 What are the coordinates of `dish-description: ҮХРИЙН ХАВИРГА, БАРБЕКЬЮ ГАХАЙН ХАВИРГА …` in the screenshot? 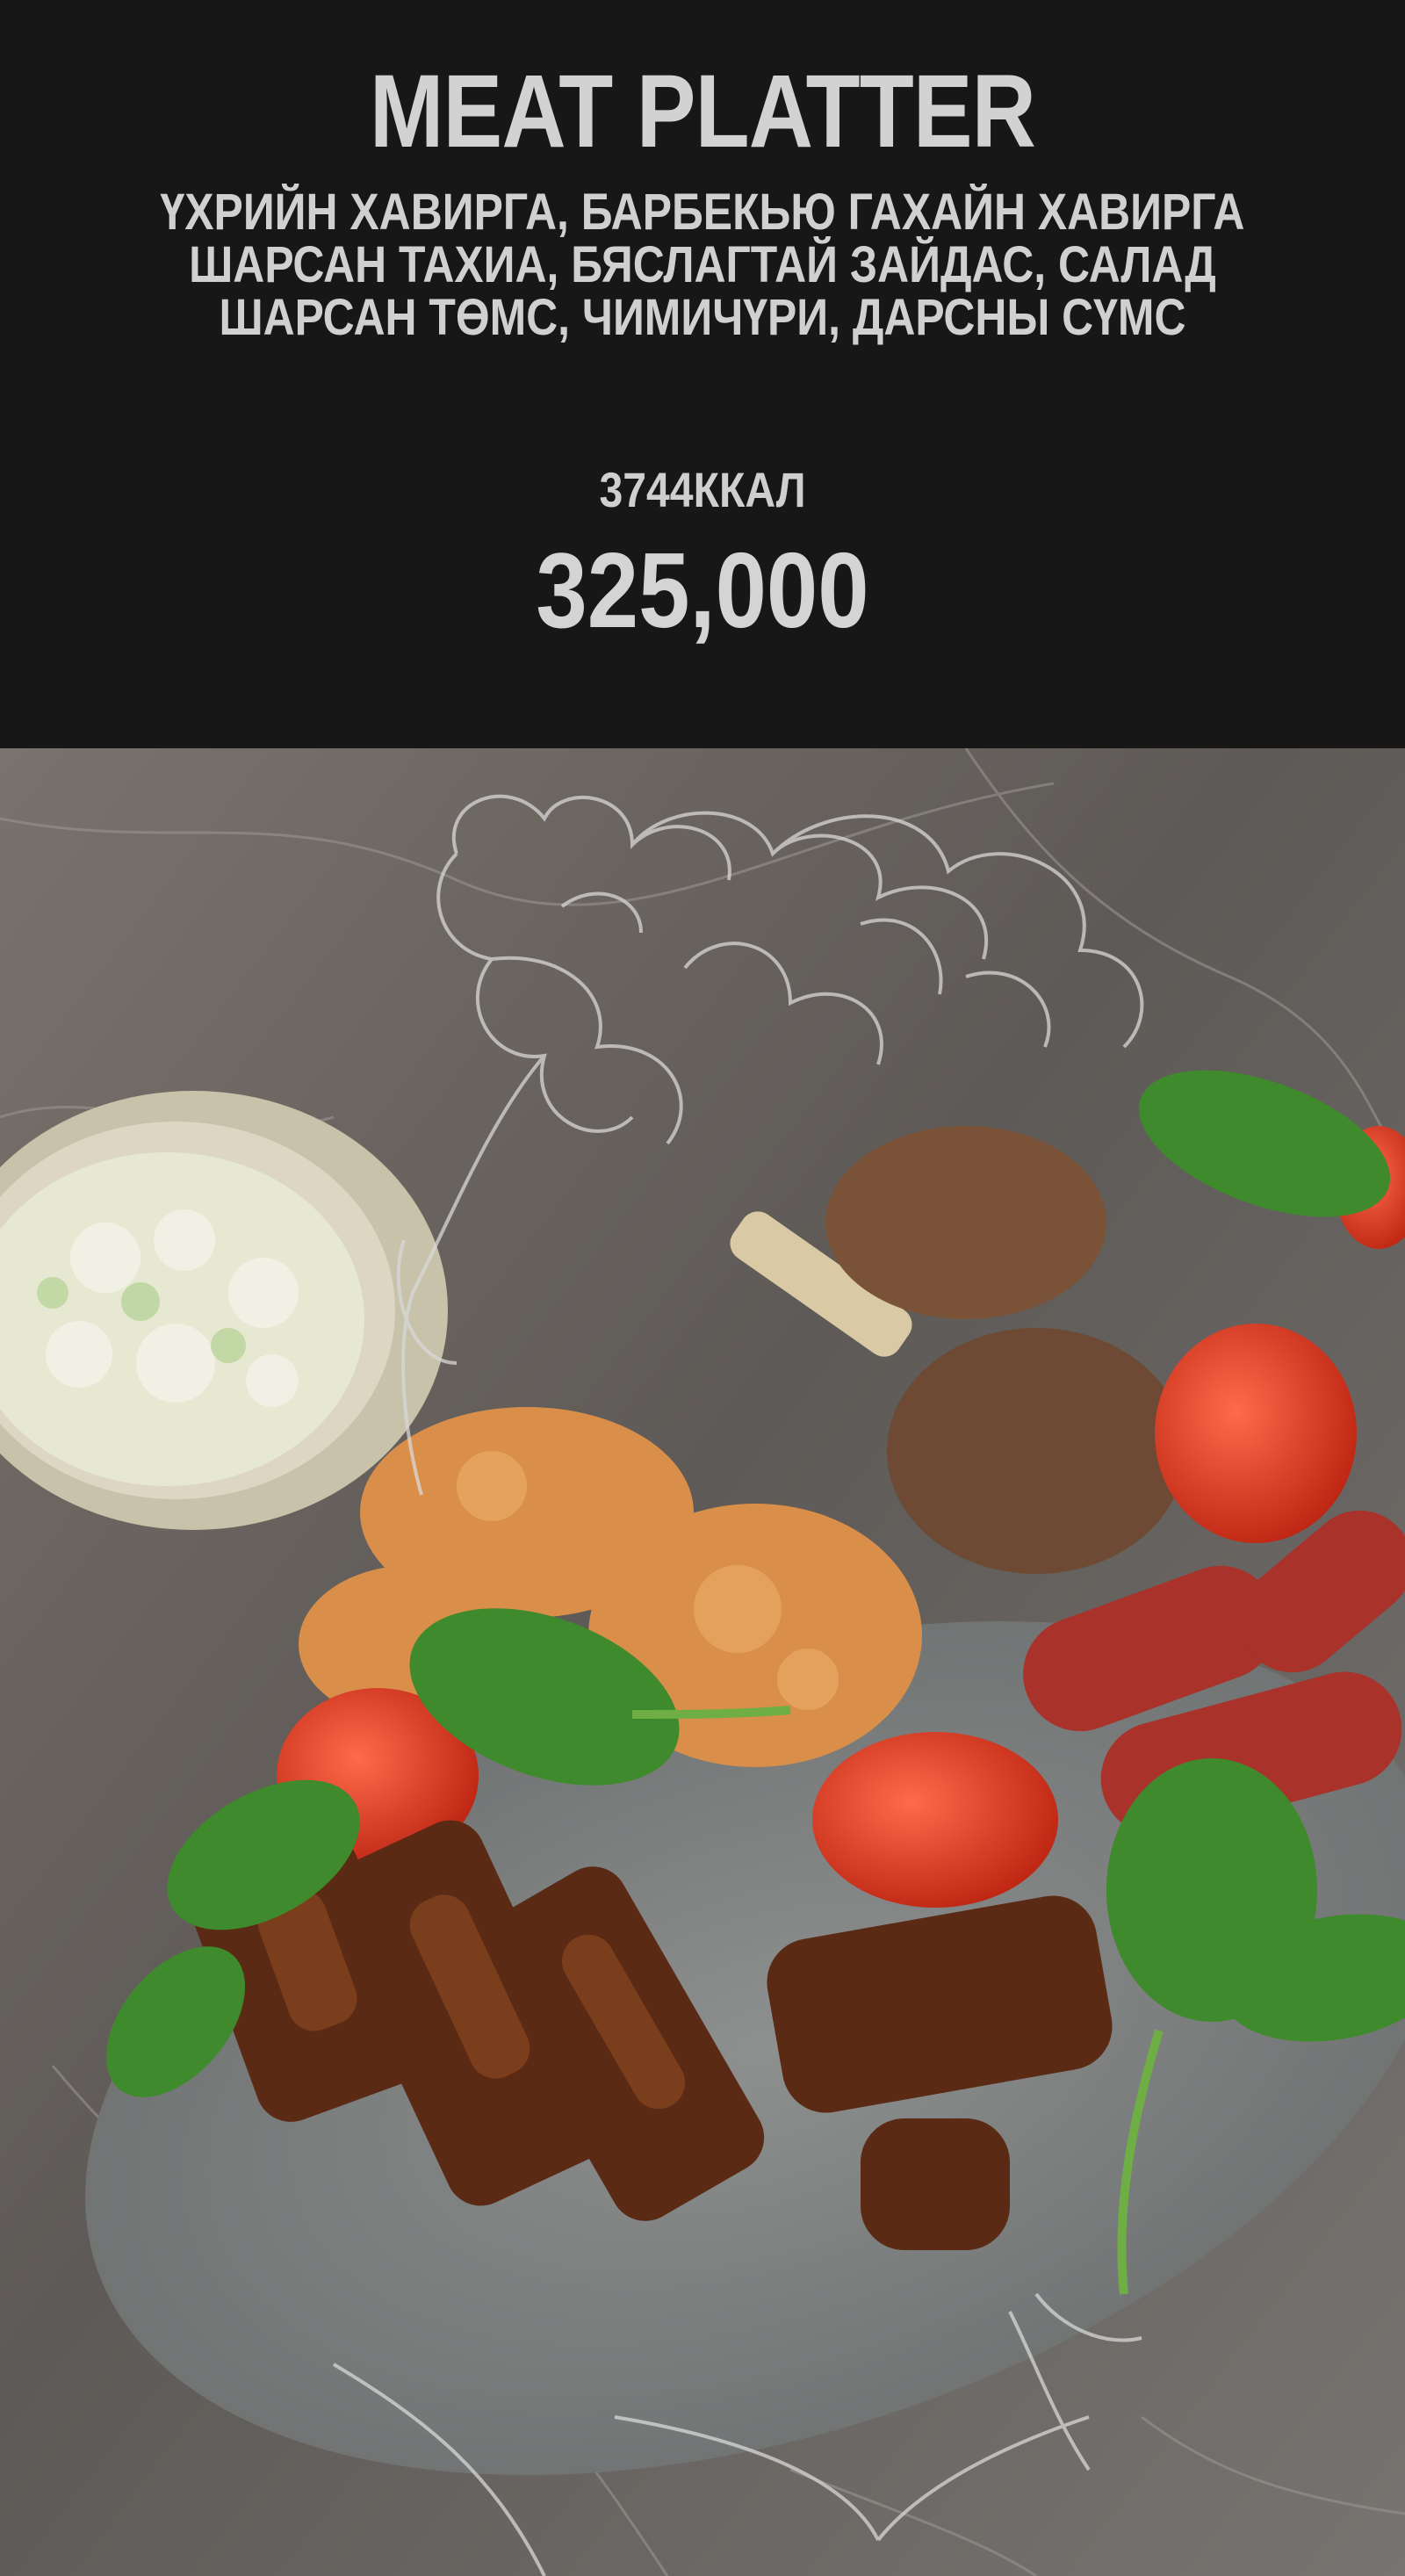 It's located at (703, 265).